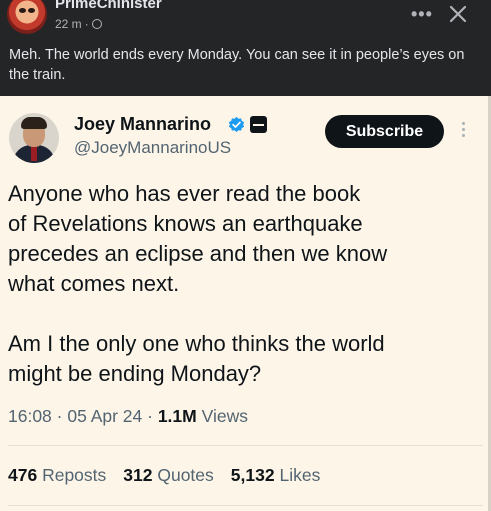  I want to click on quotes-count: 312, so click(138, 475).